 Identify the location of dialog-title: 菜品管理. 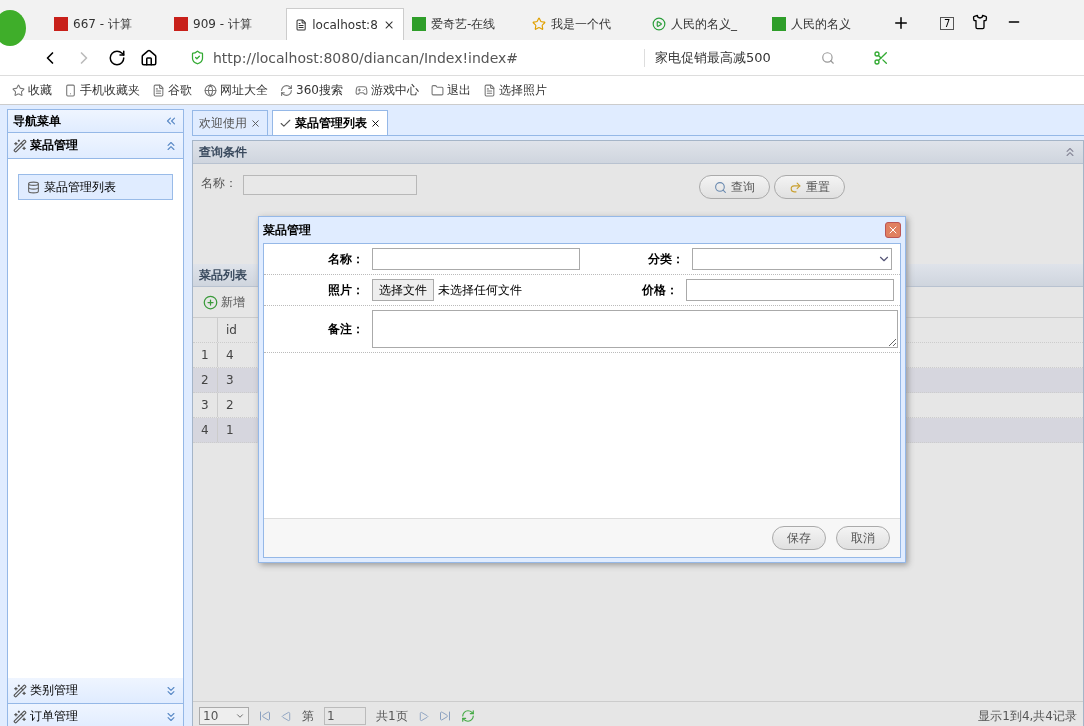
(287, 230).